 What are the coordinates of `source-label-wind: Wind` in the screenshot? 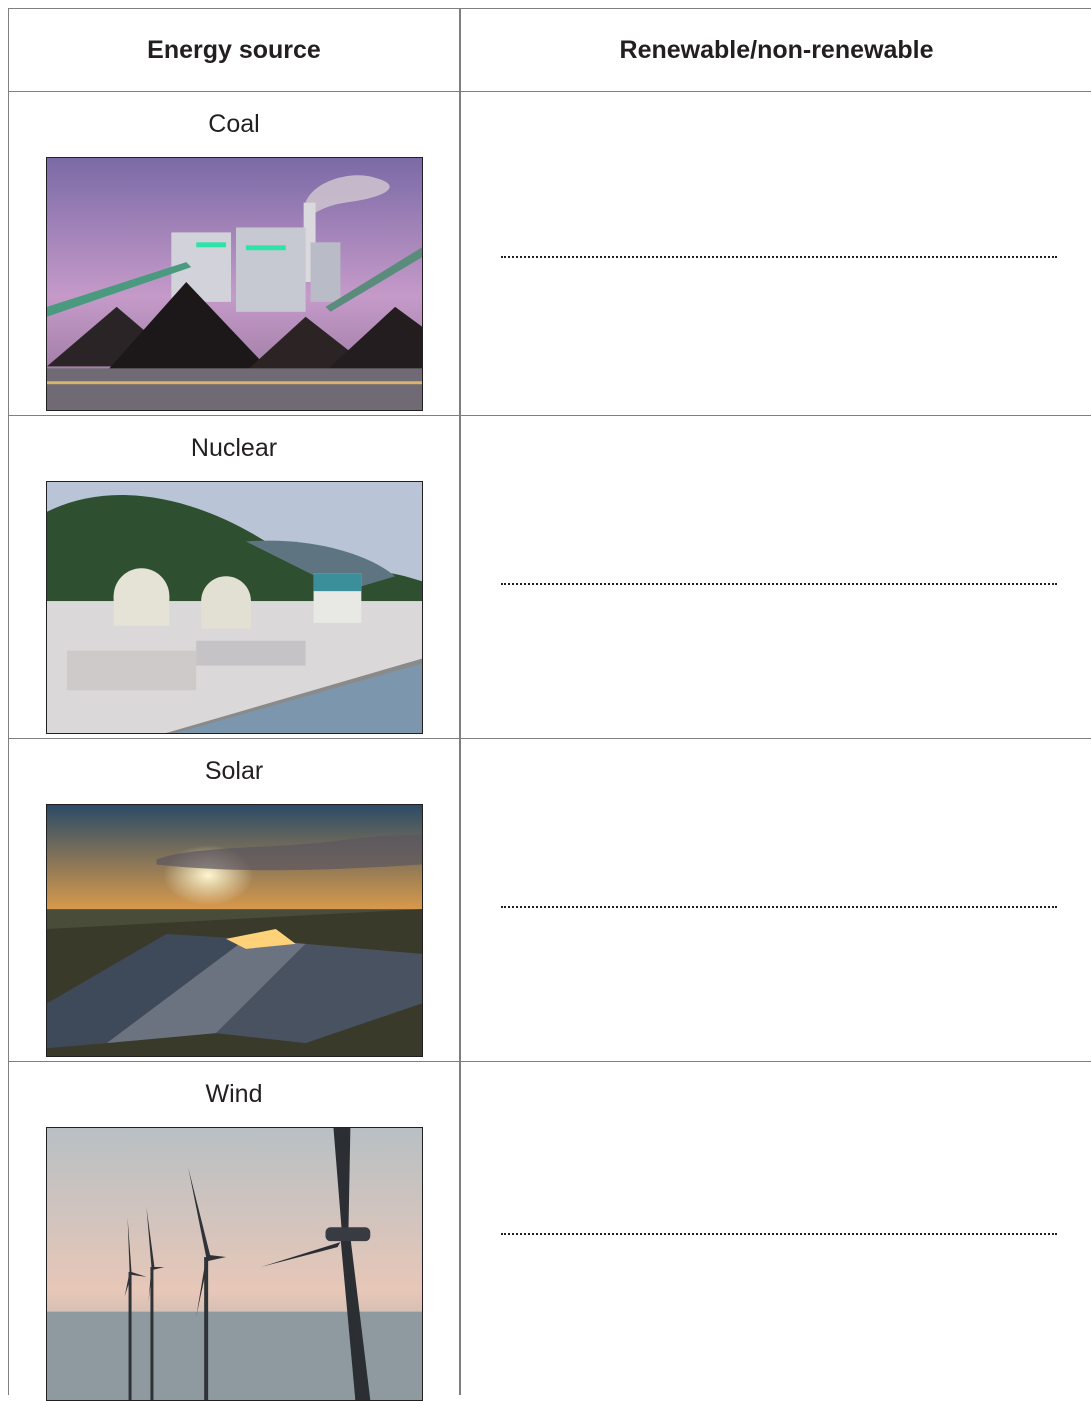 It's located at (234, 1094).